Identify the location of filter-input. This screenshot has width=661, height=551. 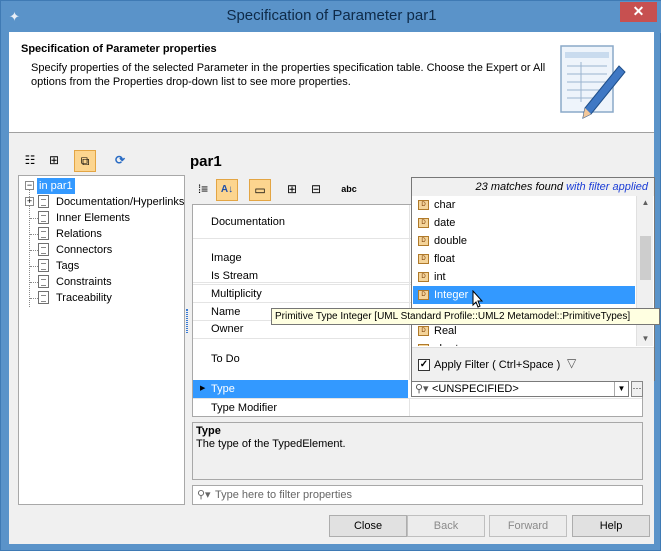
(425, 495).